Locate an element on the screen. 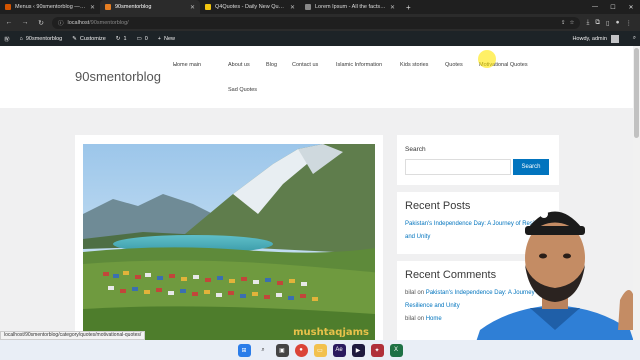  scrollbar-thumb is located at coordinates (636, 93).